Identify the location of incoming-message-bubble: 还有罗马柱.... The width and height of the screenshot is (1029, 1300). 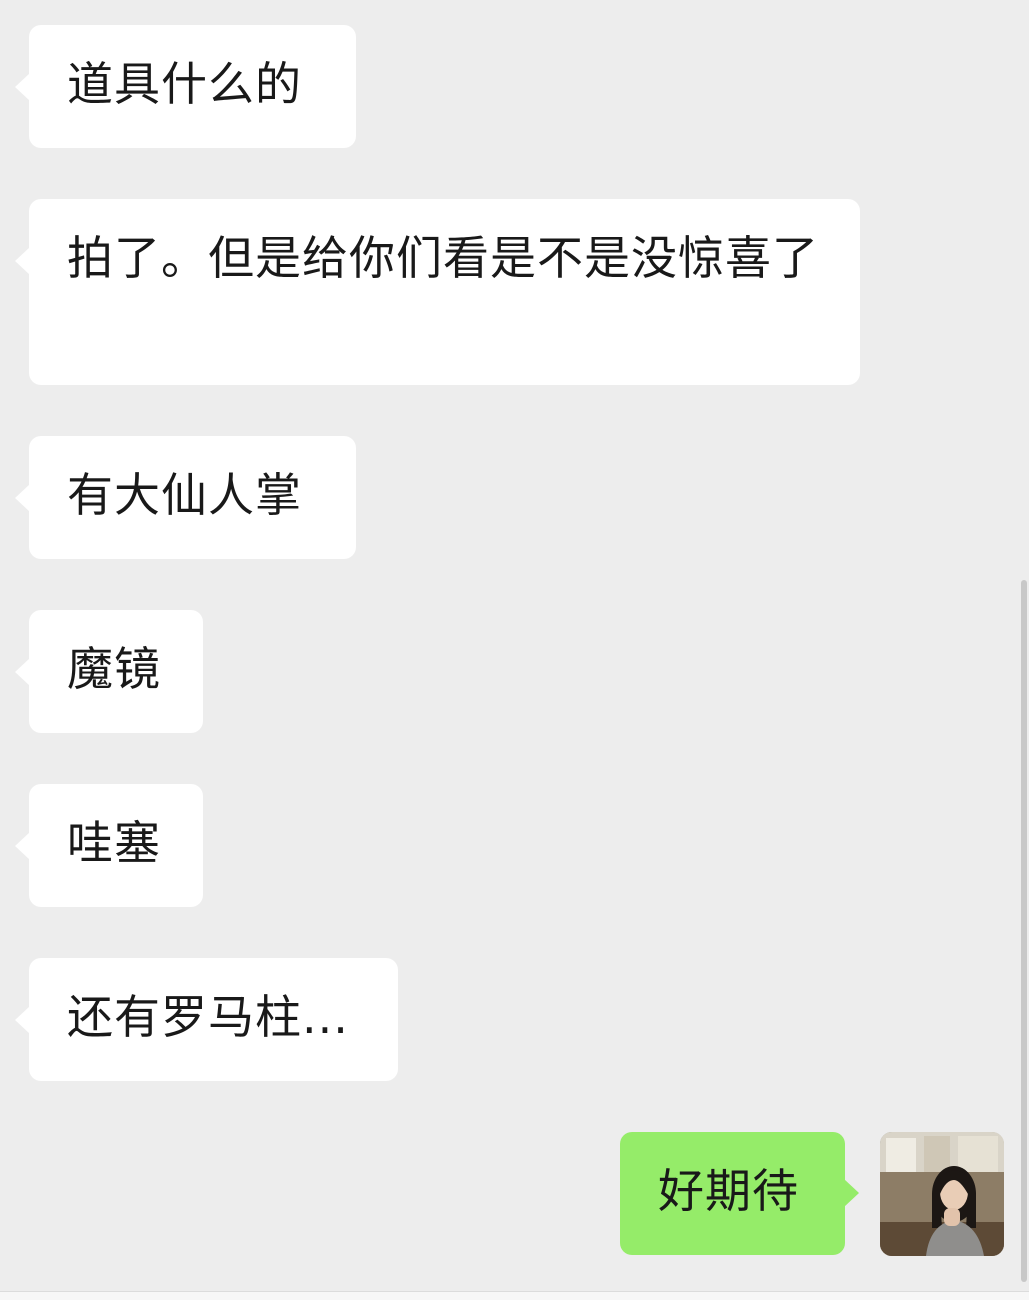
(206, 1019).